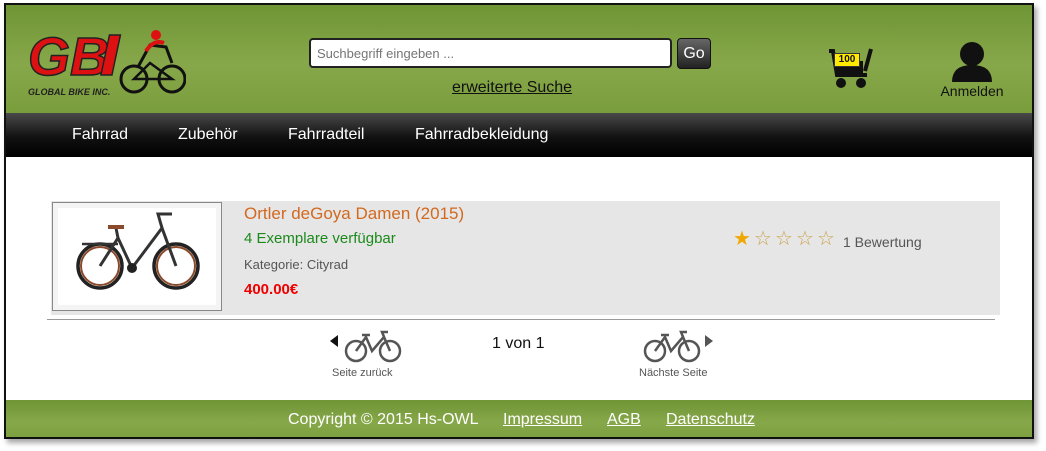 The image size is (1046, 451). What do you see at coordinates (710, 420) in the screenshot?
I see `datenschutz-link: Datenschutz` at bounding box center [710, 420].